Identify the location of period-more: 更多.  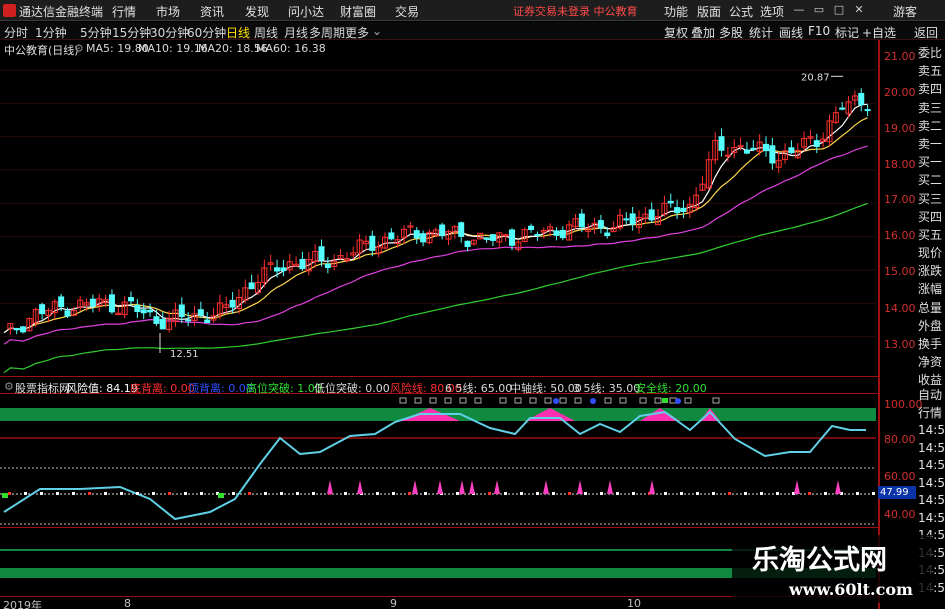
(357, 32).